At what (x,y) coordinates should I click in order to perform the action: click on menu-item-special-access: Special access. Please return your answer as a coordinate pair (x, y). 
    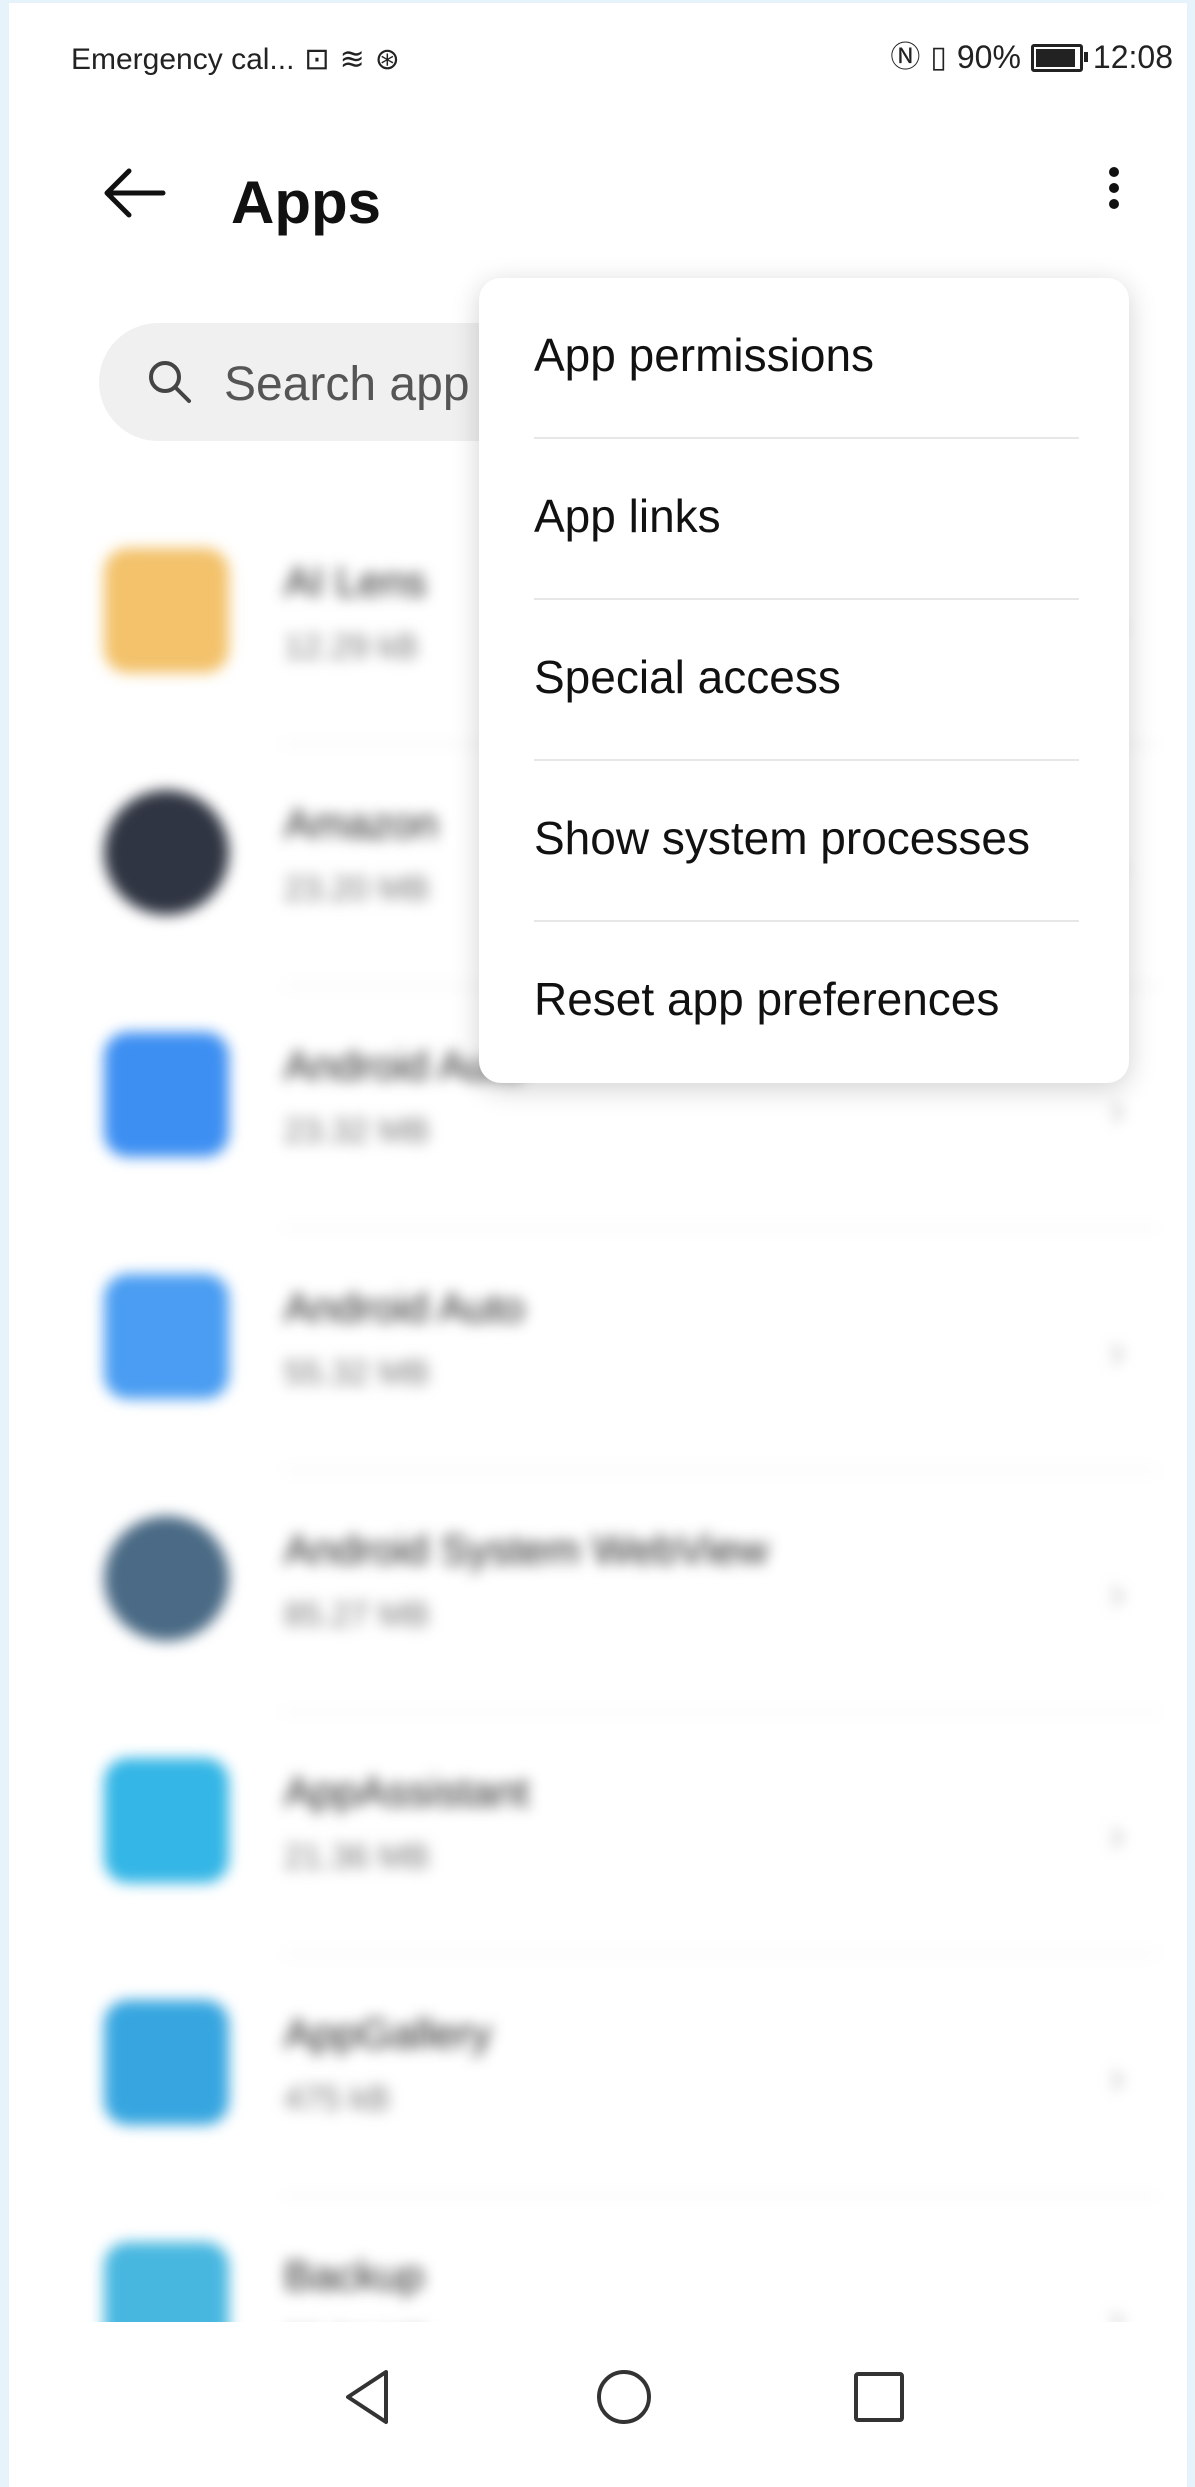
    Looking at the image, I should click on (804, 680).